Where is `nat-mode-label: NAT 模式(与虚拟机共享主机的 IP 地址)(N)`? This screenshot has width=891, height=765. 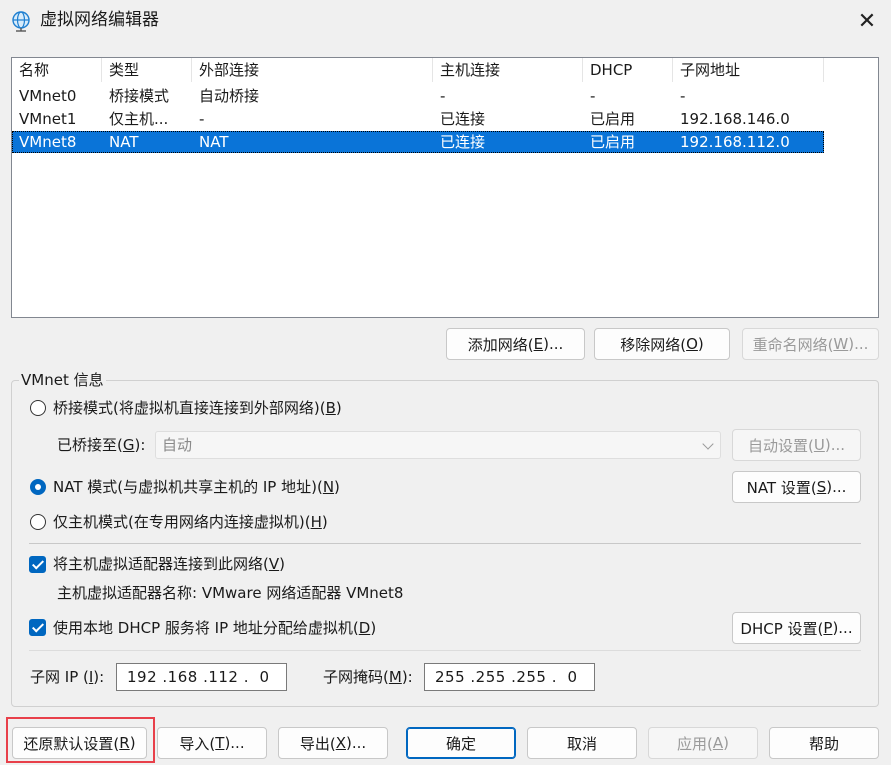
nat-mode-label: NAT 模式(与虚拟机共享主机的 IP 地址)(N) is located at coordinates (196, 487).